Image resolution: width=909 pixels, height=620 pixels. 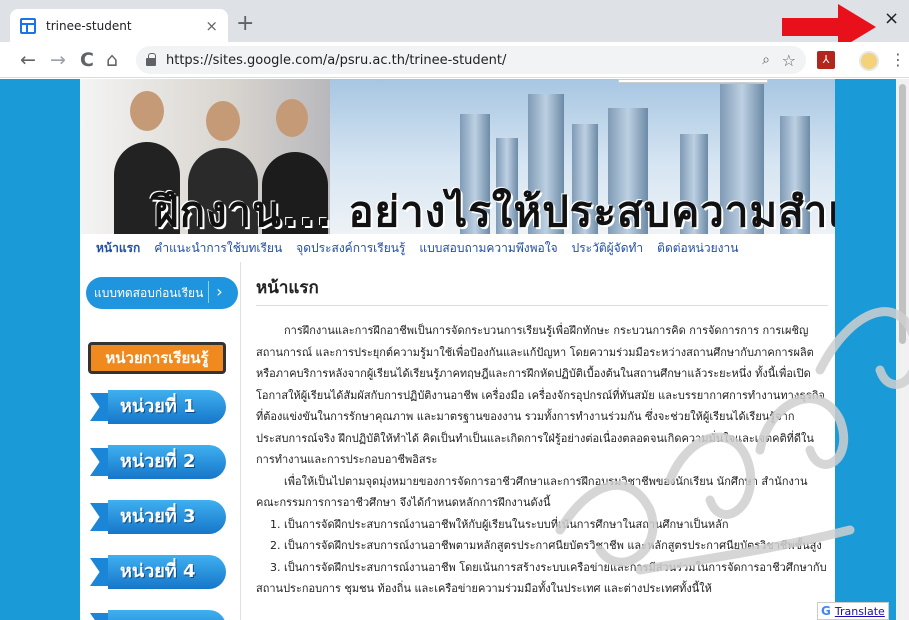 I want to click on nav-usage-guide: คำแนะนำการใช้บทเรียน, so click(x=218, y=248).